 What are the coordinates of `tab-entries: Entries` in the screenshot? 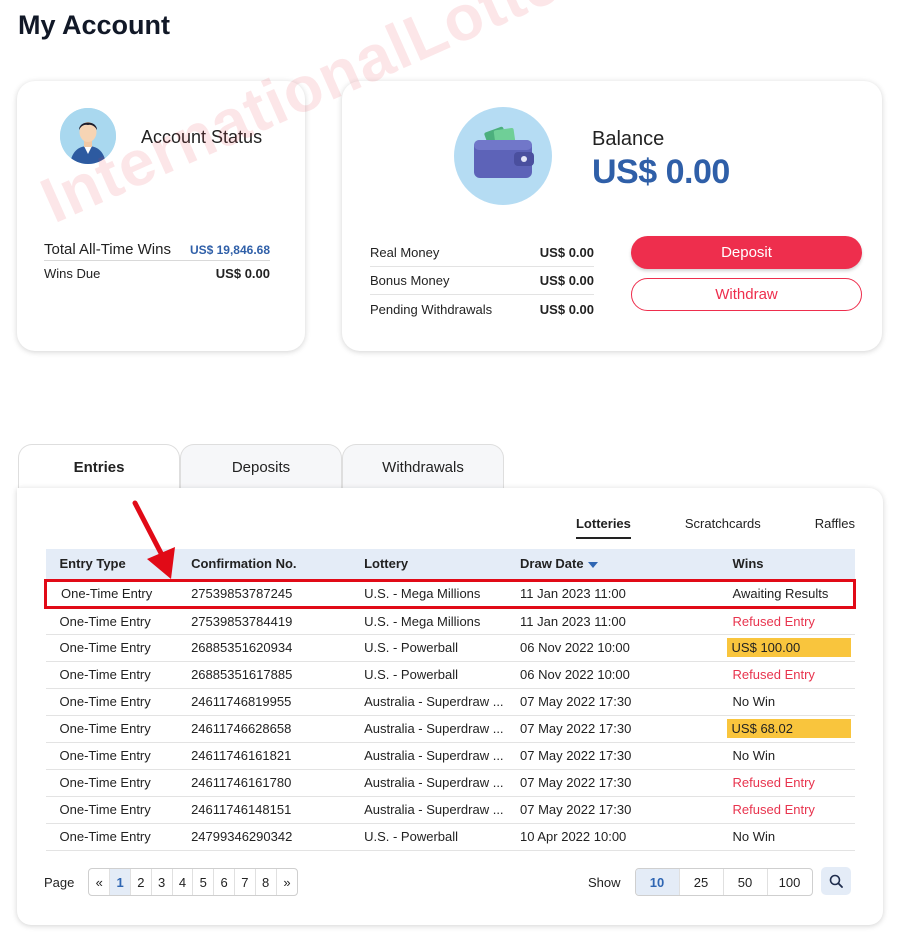 It's located at (99, 467).